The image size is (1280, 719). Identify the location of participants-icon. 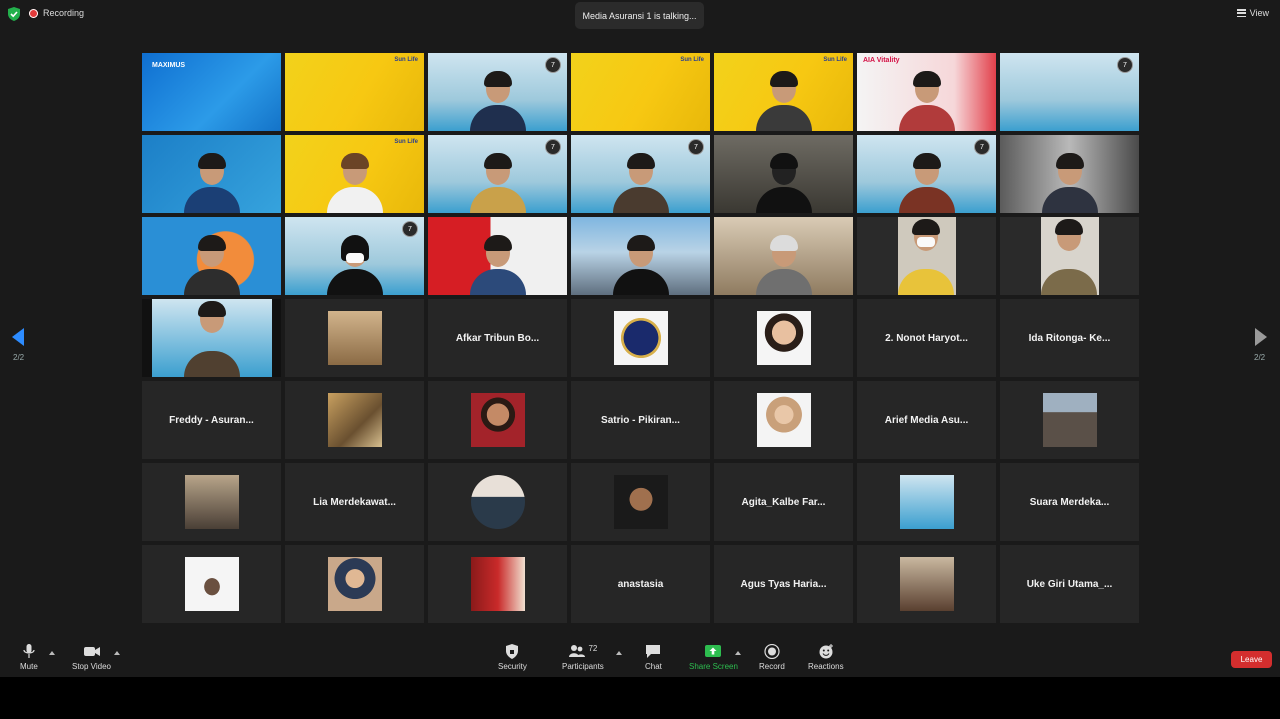
(577, 651).